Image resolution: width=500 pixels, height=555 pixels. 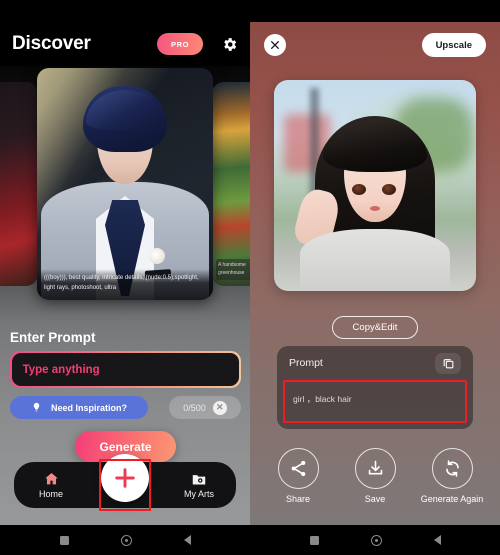 What do you see at coordinates (359, 189) in the screenshot?
I see `girl-eye-left` at bounding box center [359, 189].